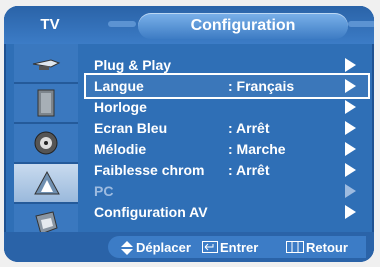 This screenshot has height=267, width=380. I want to click on category-sidebar, so click(46, 144).